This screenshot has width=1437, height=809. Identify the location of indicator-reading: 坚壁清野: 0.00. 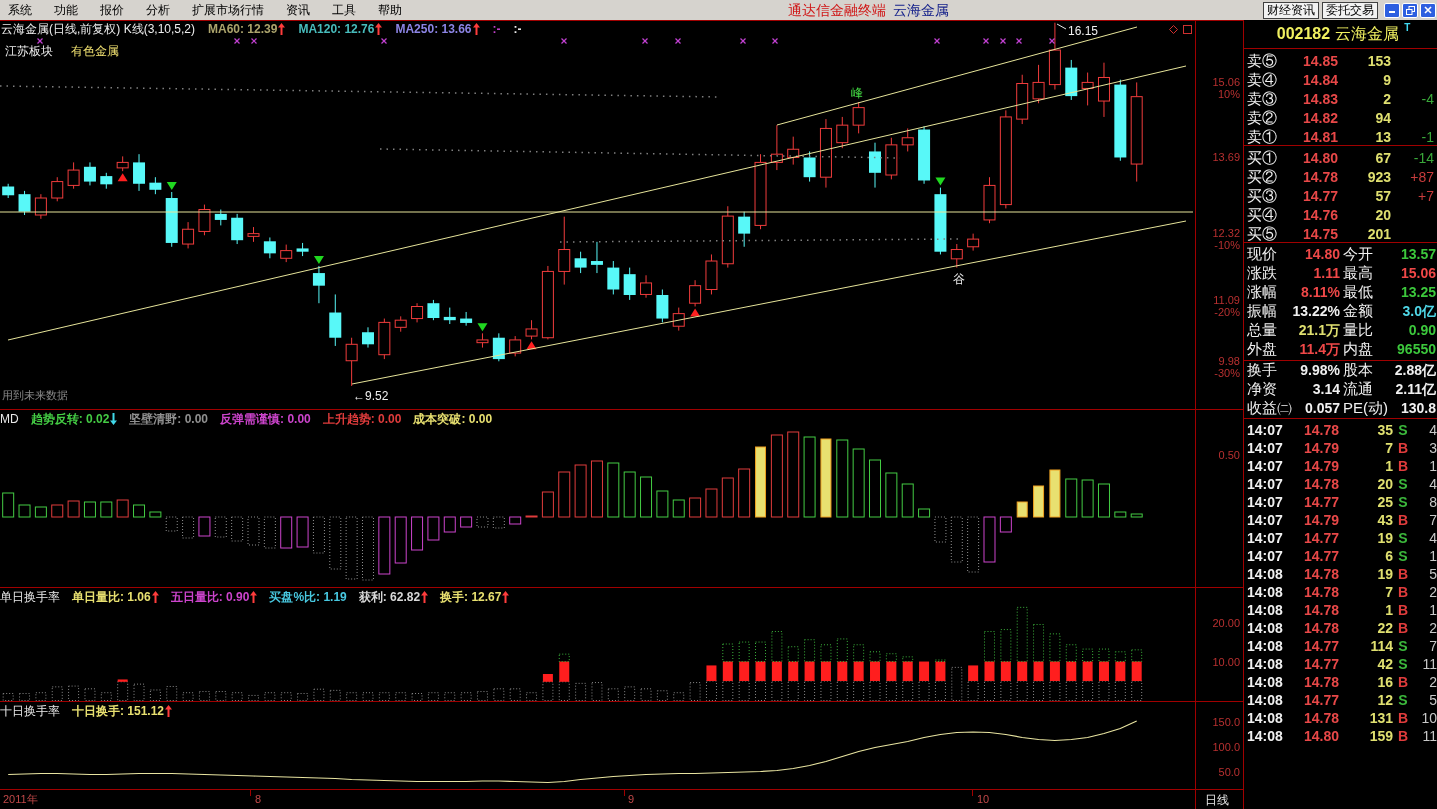
(169, 419).